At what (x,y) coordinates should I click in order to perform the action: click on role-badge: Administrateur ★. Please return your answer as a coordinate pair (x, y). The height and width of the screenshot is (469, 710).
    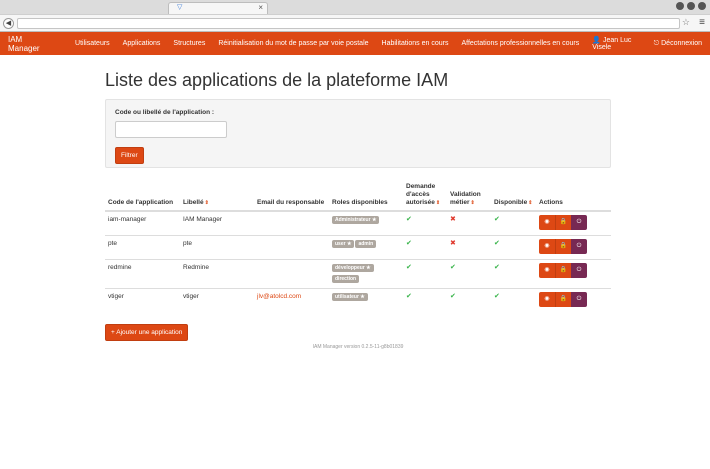
    Looking at the image, I should click on (356, 220).